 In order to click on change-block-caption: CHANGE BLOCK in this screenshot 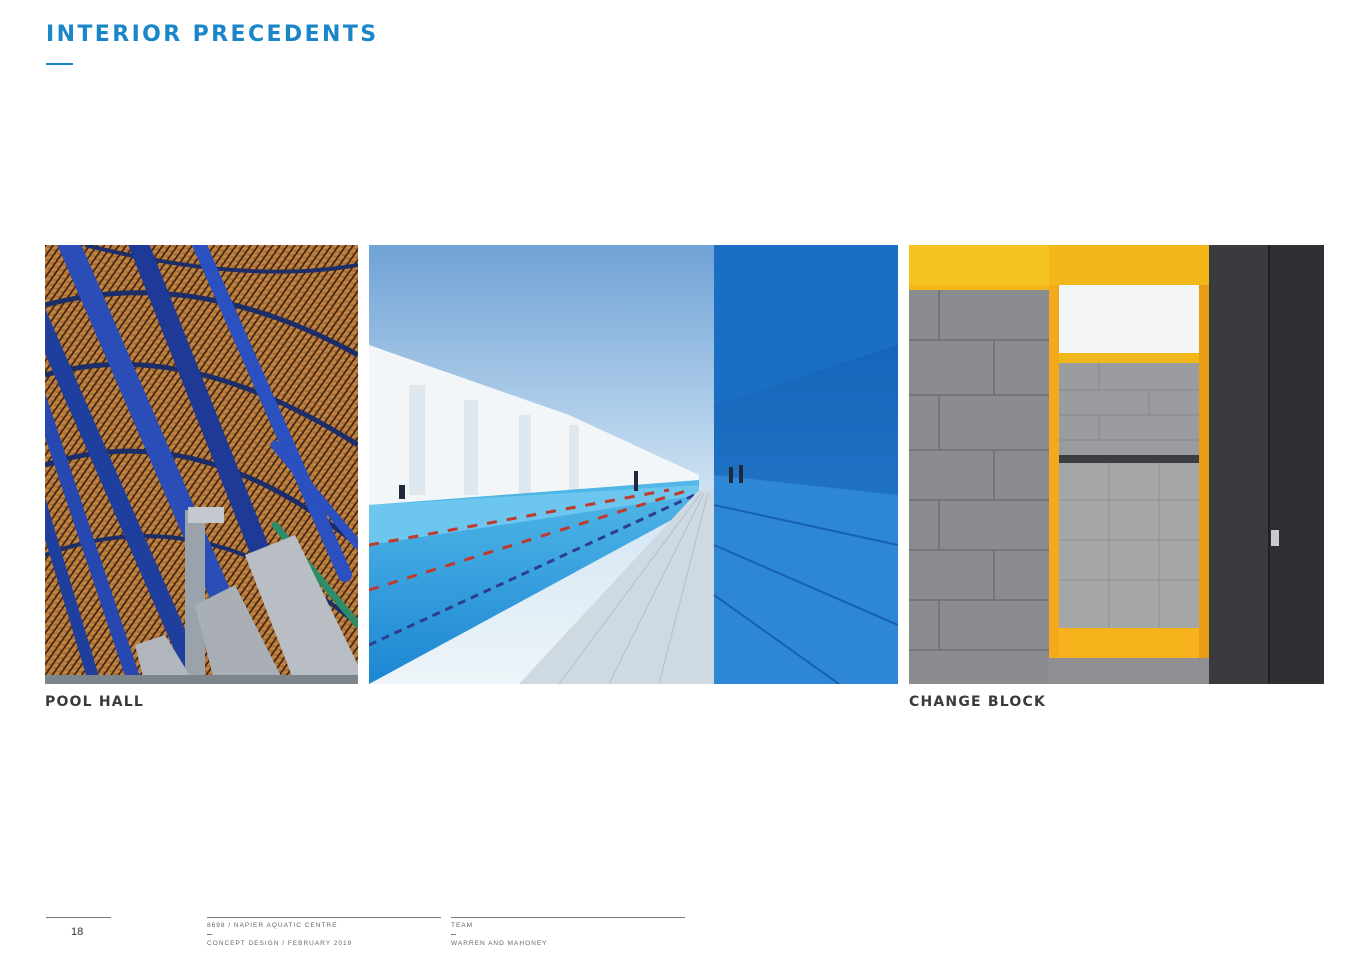, I will do `click(977, 702)`.